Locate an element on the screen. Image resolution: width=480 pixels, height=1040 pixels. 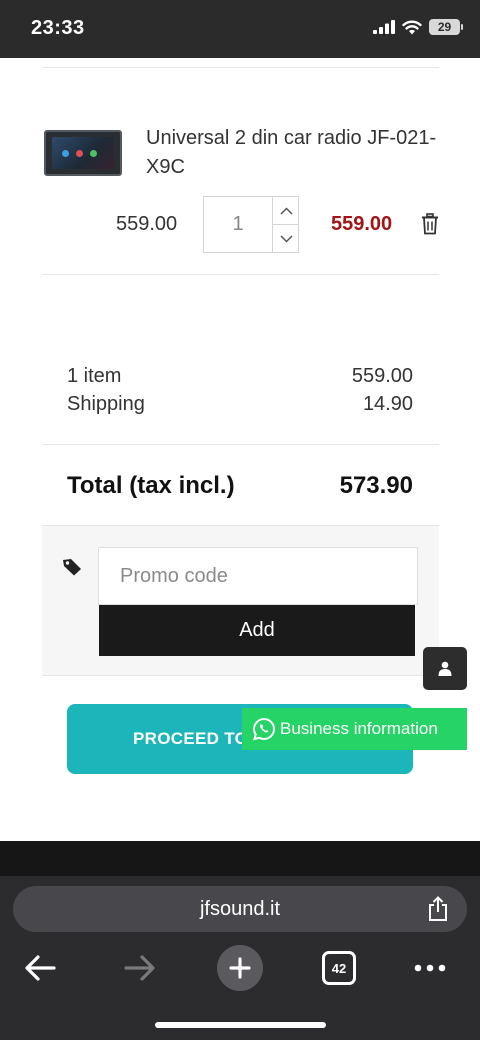
total-value: 573.90 is located at coordinates (376, 485).